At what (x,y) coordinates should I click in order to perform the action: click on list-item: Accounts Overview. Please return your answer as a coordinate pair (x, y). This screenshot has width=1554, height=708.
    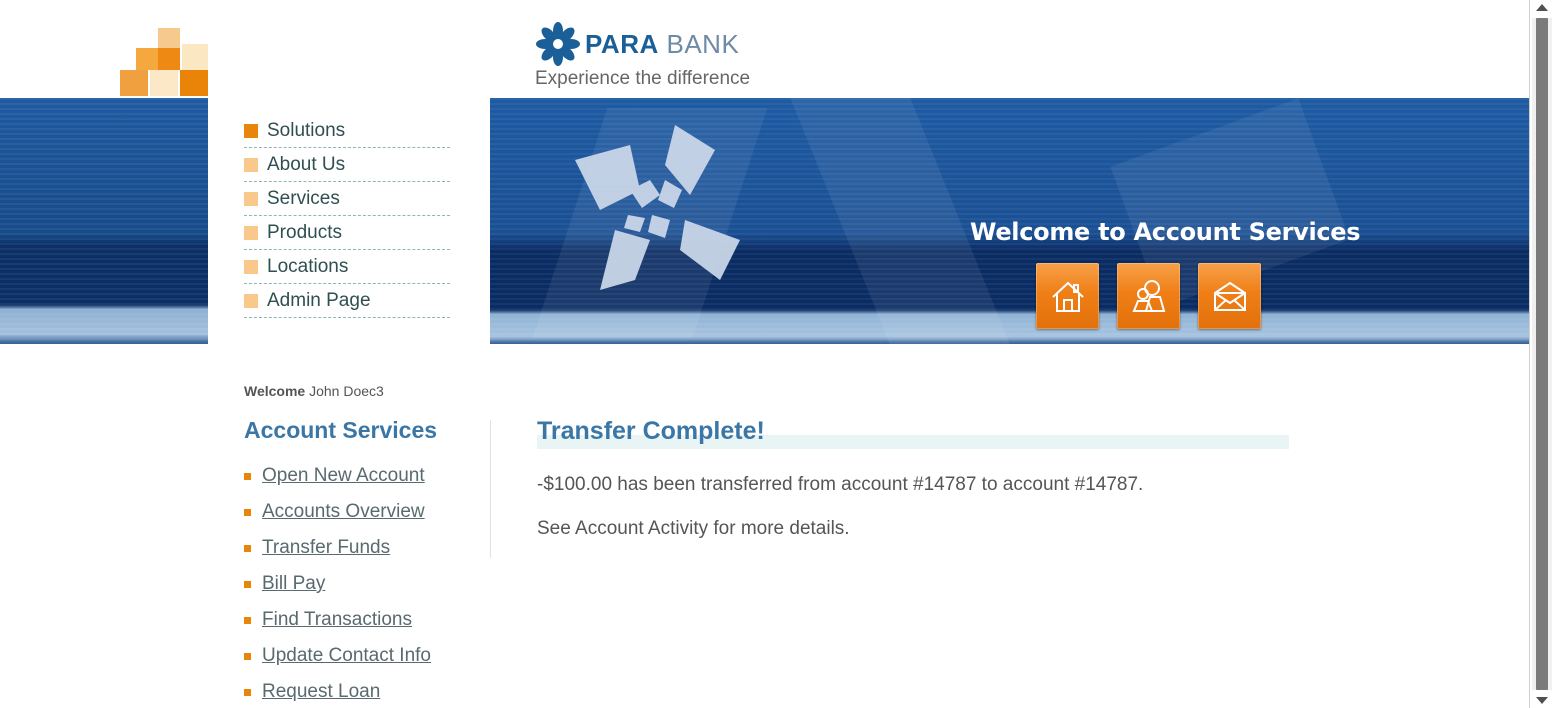
    Looking at the image, I should click on (337, 512).